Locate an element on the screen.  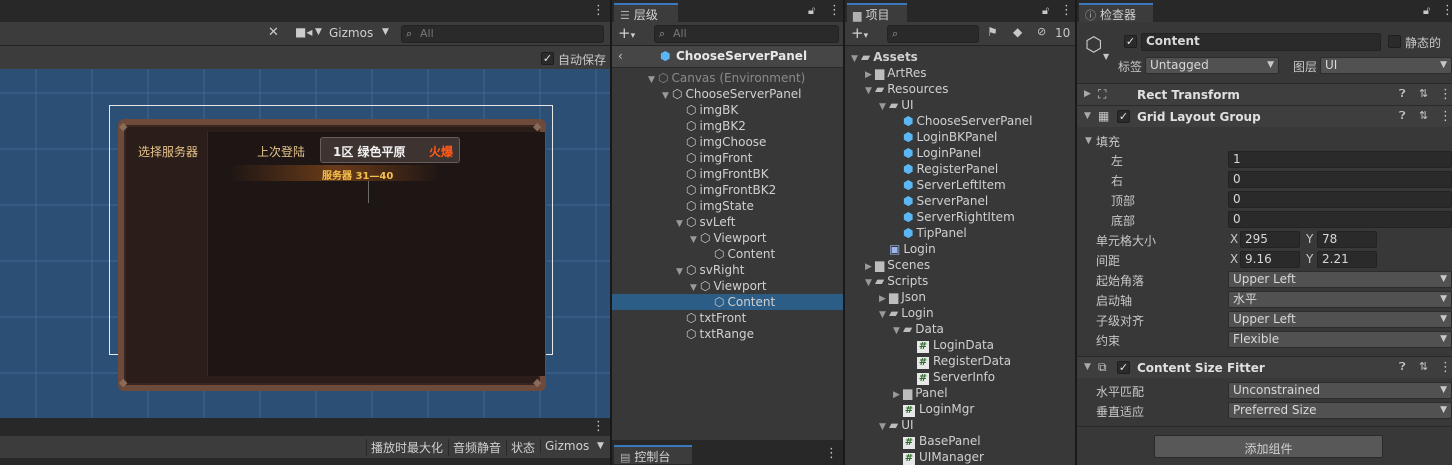
project-menu-icon: ⋮ is located at coordinates (1066, 10).